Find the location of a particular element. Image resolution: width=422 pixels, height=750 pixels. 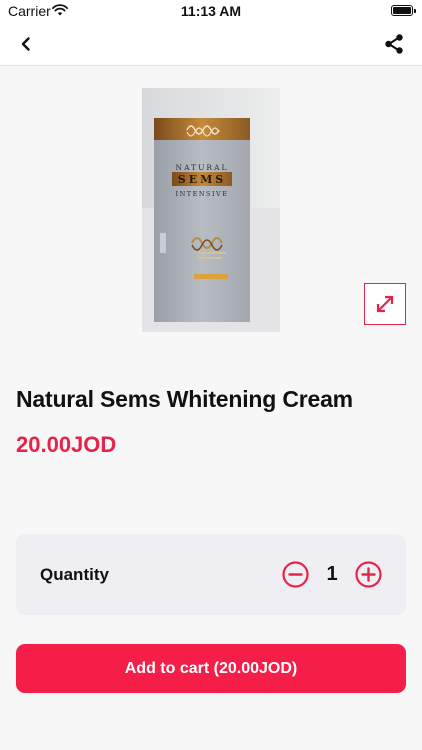

expand-image-button is located at coordinates (385, 304).